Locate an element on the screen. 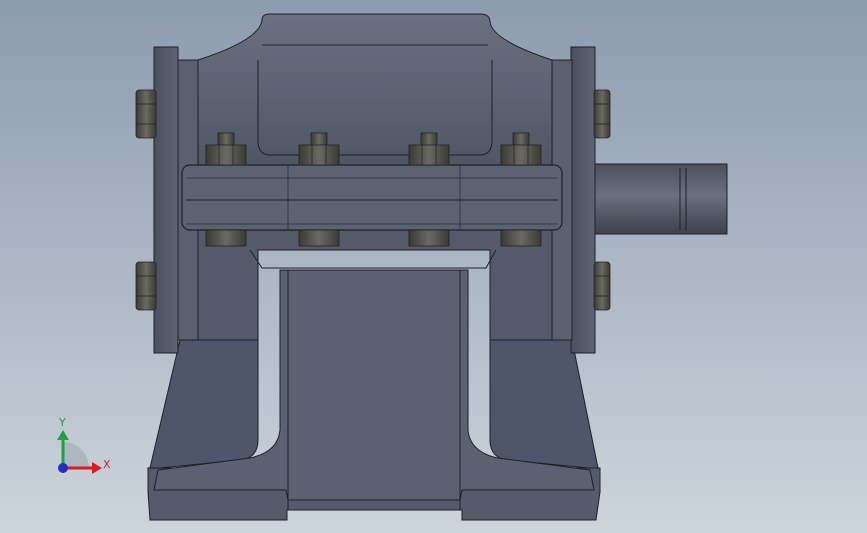 This screenshot has height=533, width=867. z-axis-icon is located at coordinates (63, 468).